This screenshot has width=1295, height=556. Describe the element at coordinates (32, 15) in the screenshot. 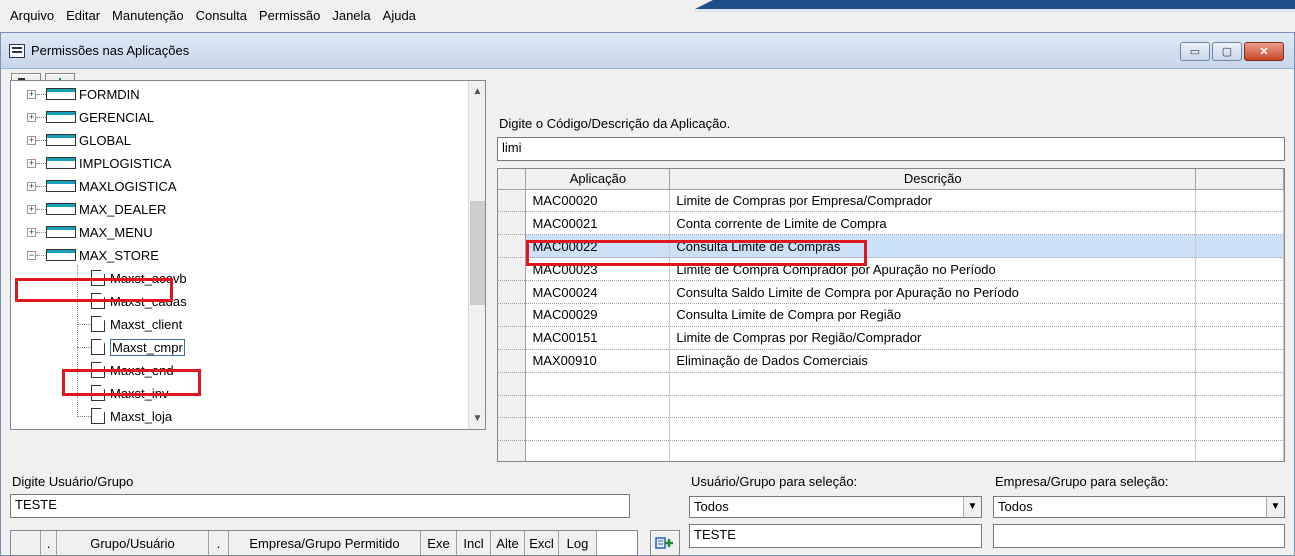

I see `menu-arquivo: Arquivo` at that location.